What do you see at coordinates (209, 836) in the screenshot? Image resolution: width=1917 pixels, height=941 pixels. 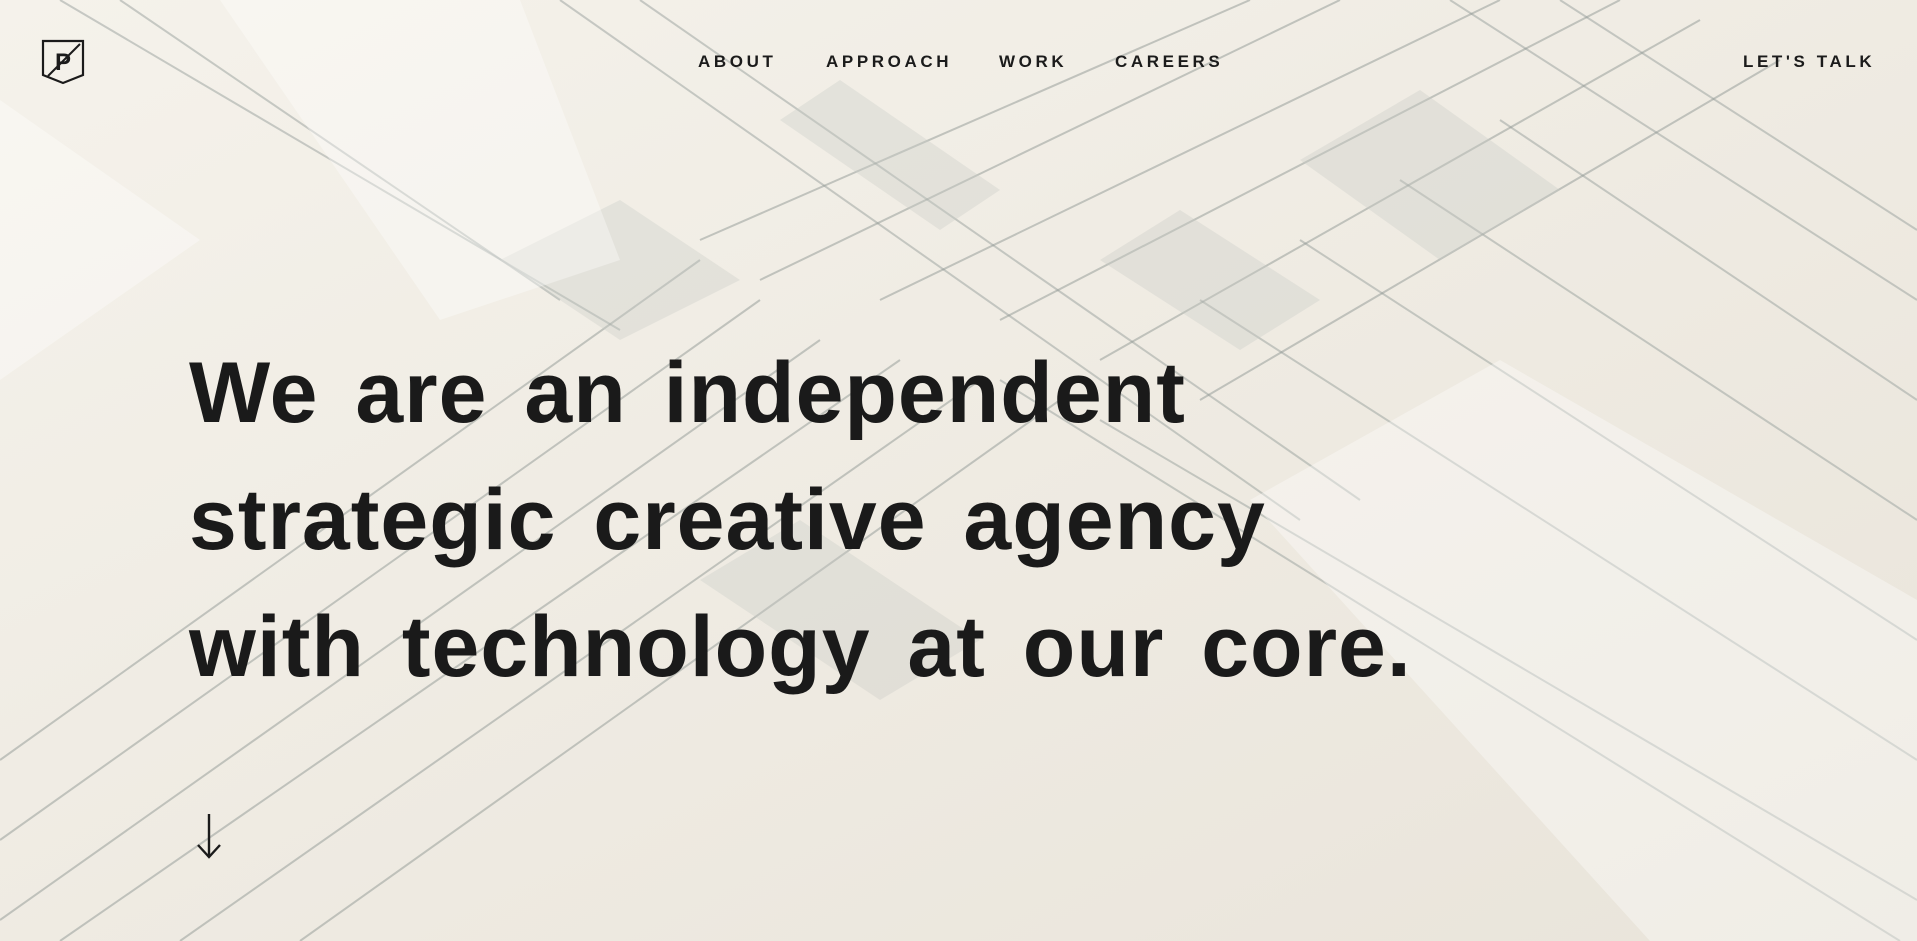 I see `arrow-down-icon` at bounding box center [209, 836].